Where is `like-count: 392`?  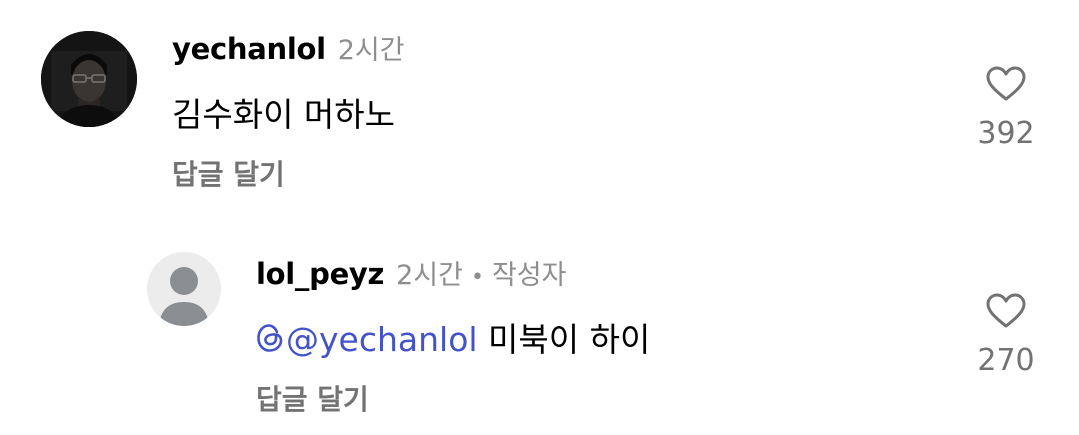
like-count: 392 is located at coordinates (1006, 133).